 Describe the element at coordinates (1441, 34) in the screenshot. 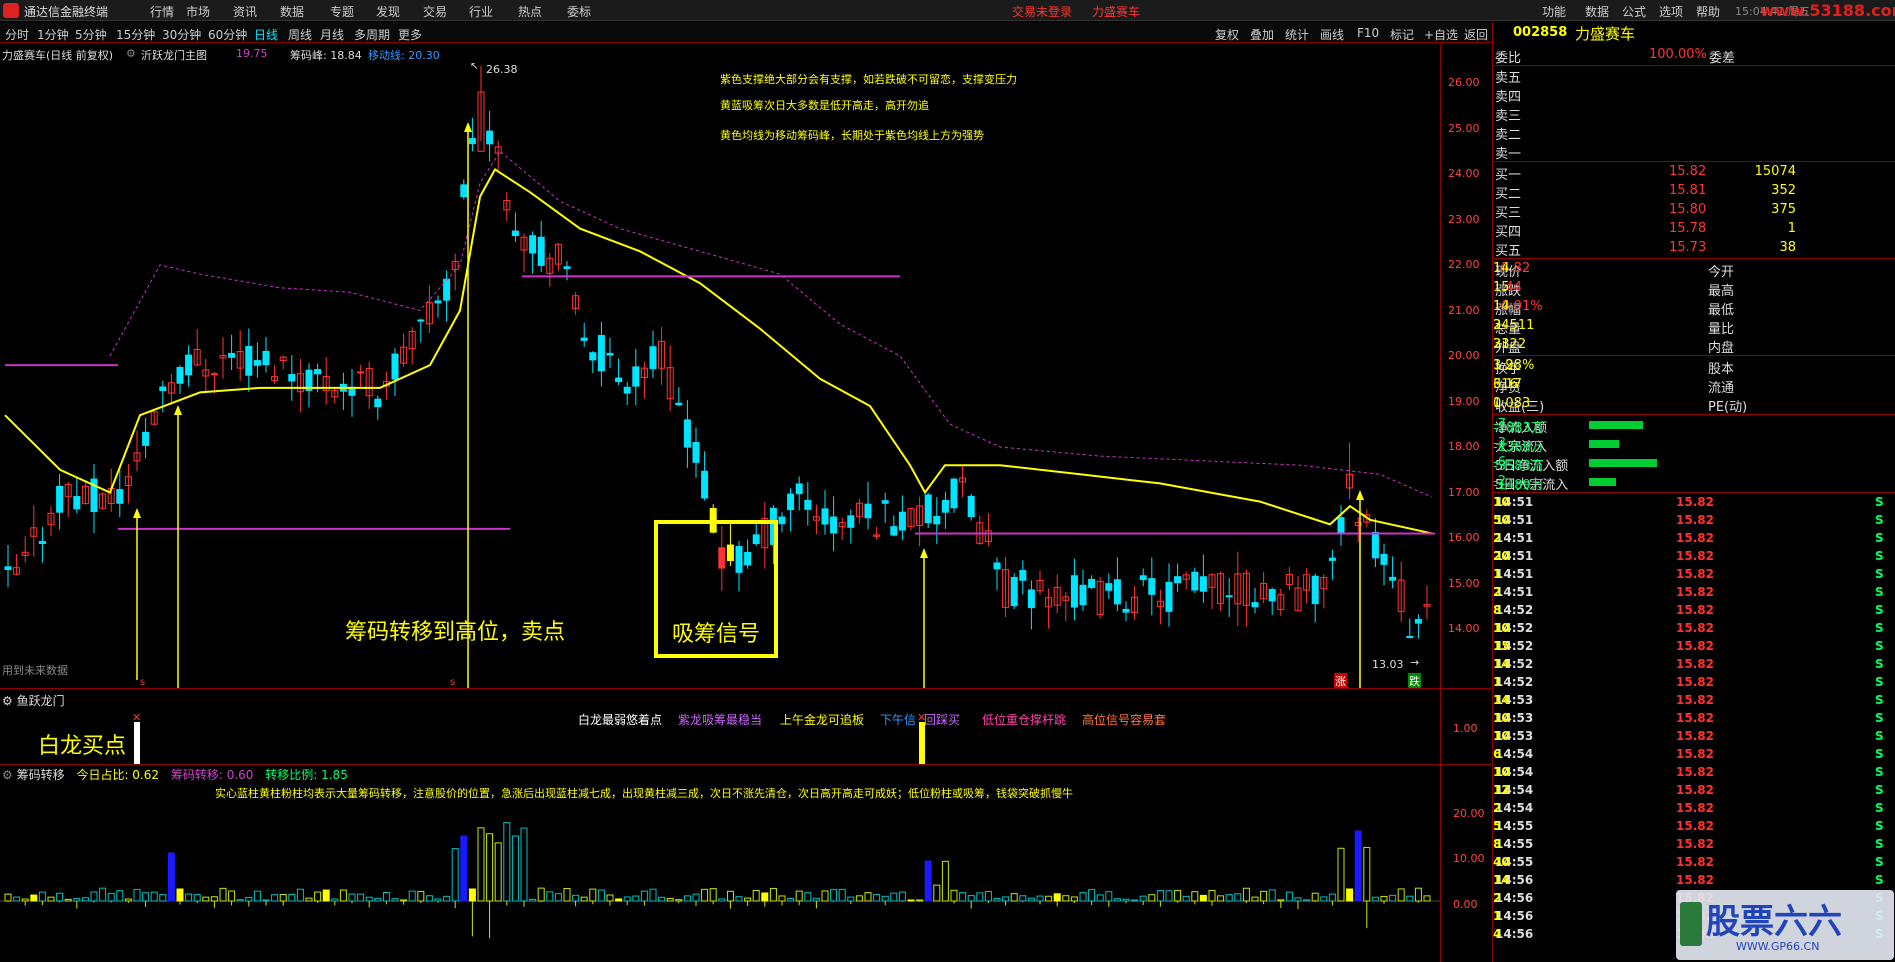

I see `tool-button-6: +自选` at that location.